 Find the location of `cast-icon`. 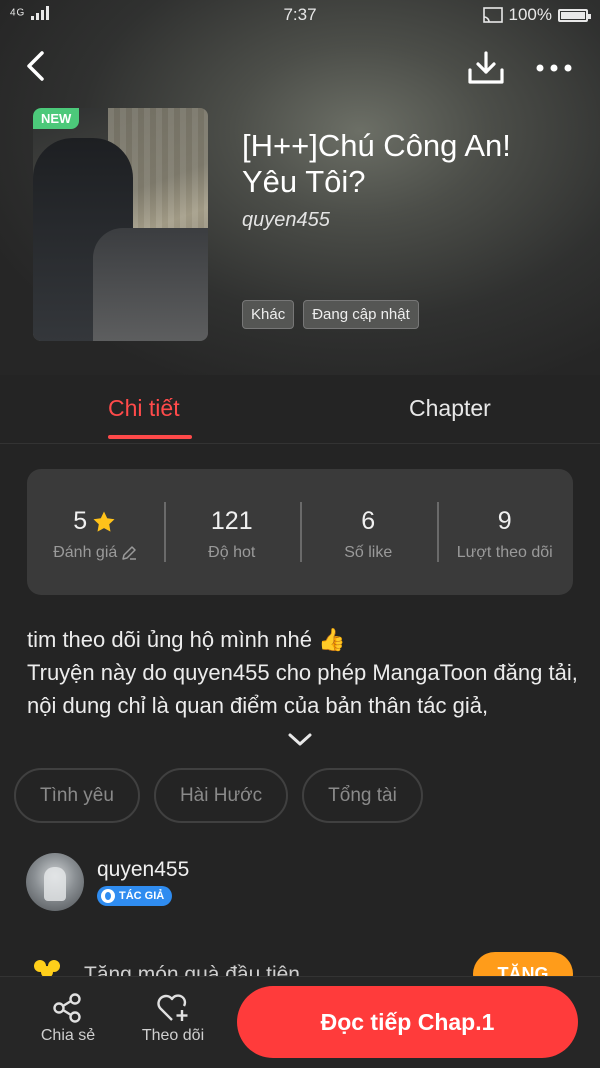

cast-icon is located at coordinates (492, 15).